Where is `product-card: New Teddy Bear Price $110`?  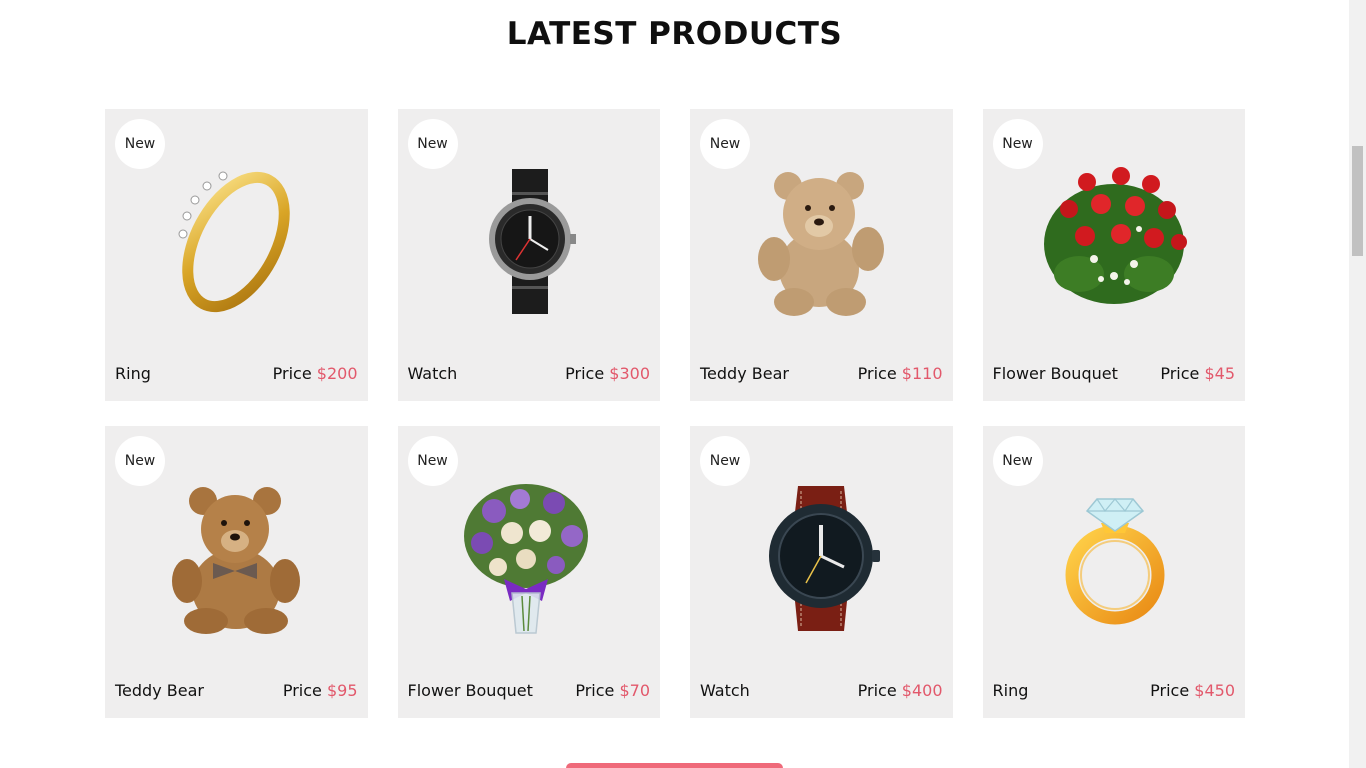 product-card: New Teddy Bear Price $110 is located at coordinates (821, 255).